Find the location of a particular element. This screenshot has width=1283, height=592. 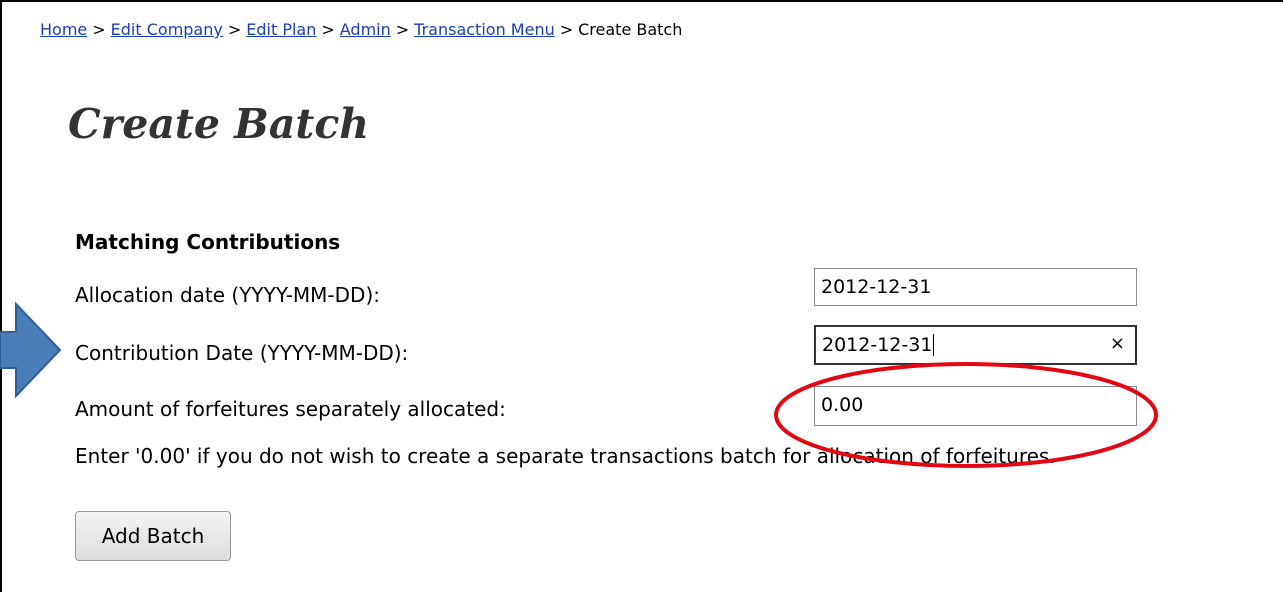

allocation-date-label: Allocation date (YYYY-MM-DD): is located at coordinates (227, 295).